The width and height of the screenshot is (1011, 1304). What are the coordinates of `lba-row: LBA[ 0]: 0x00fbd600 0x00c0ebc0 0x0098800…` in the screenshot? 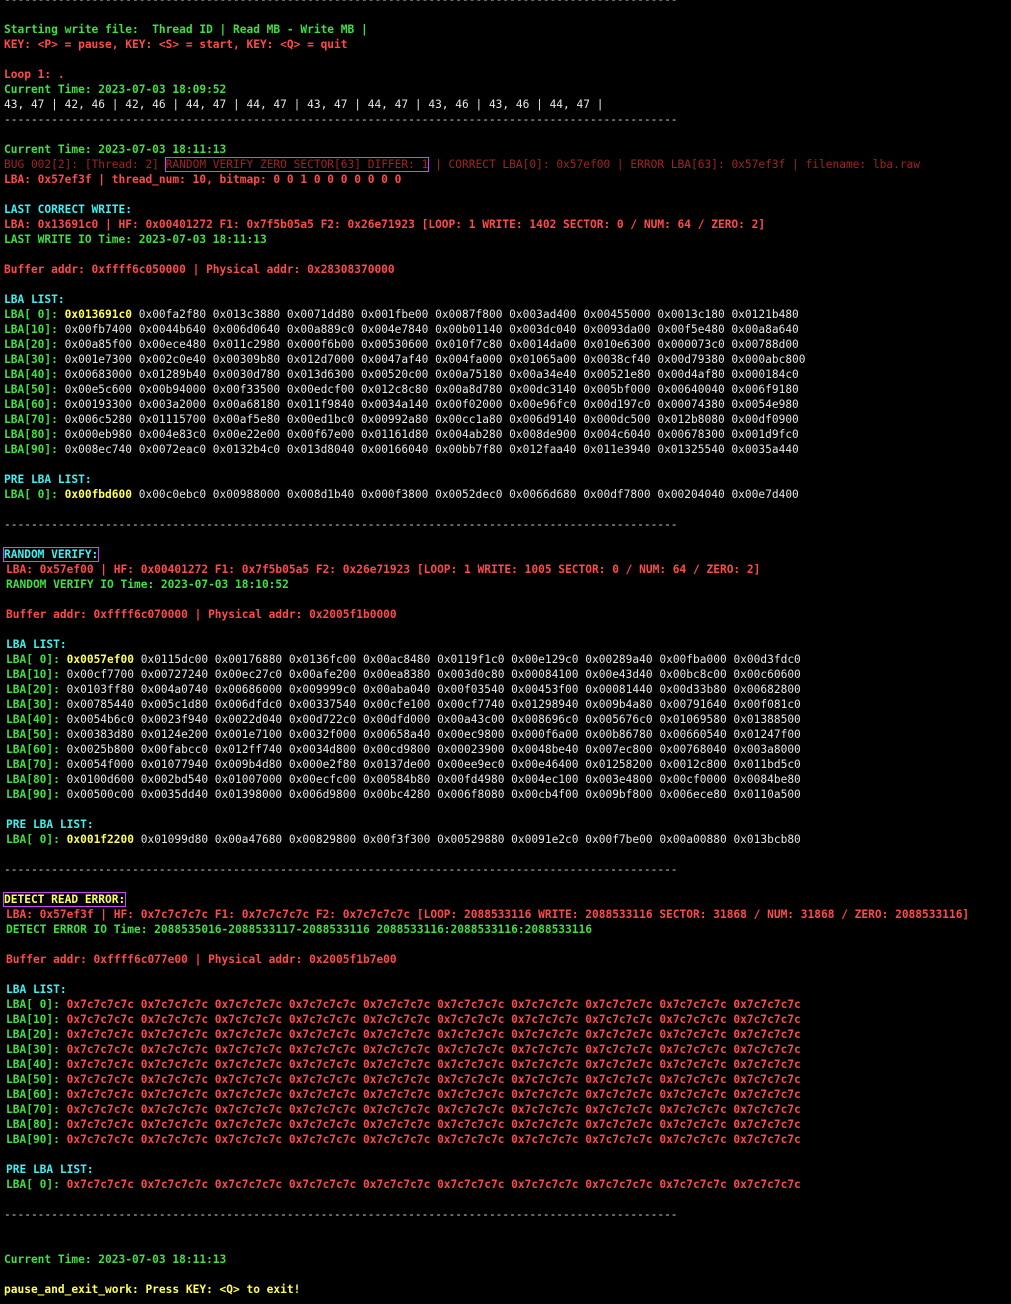 It's located at (507, 494).